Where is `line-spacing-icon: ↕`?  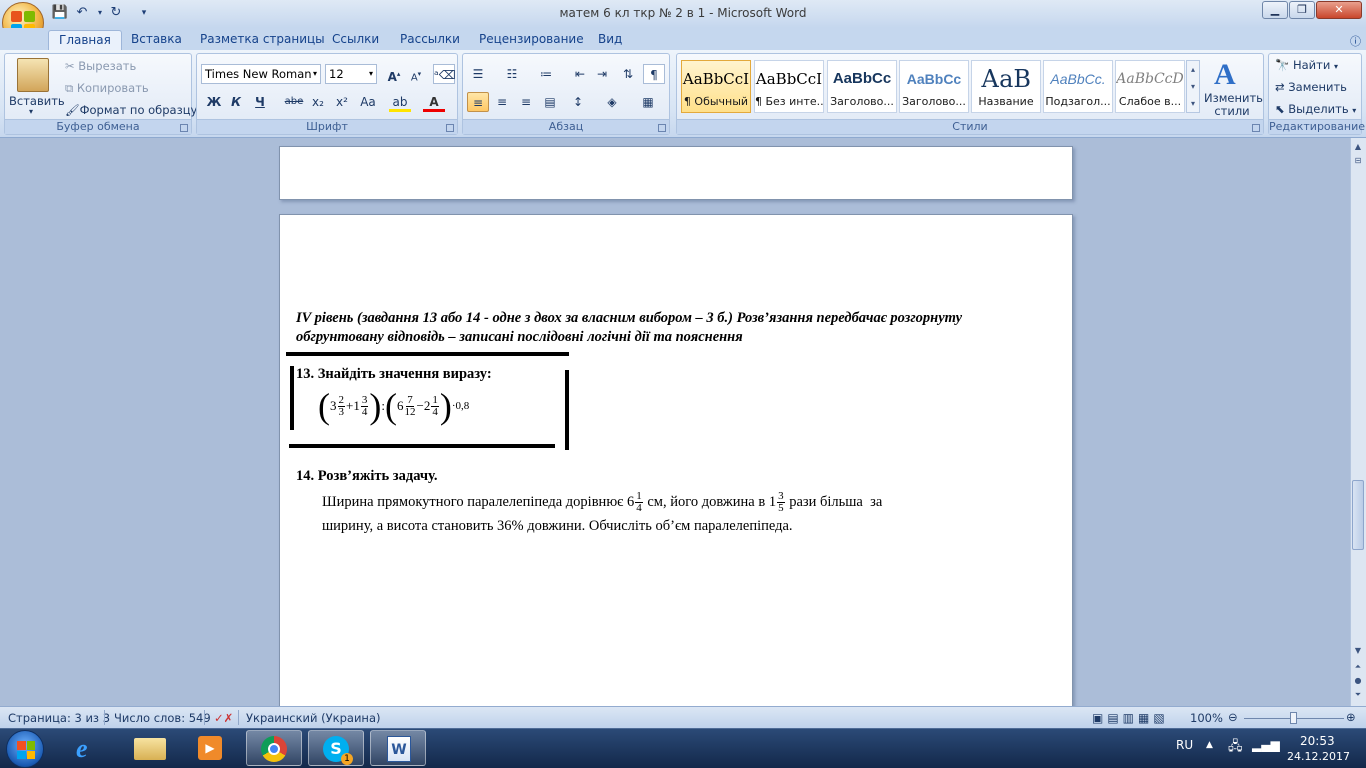
line-spacing-icon: ↕ is located at coordinates (578, 102).